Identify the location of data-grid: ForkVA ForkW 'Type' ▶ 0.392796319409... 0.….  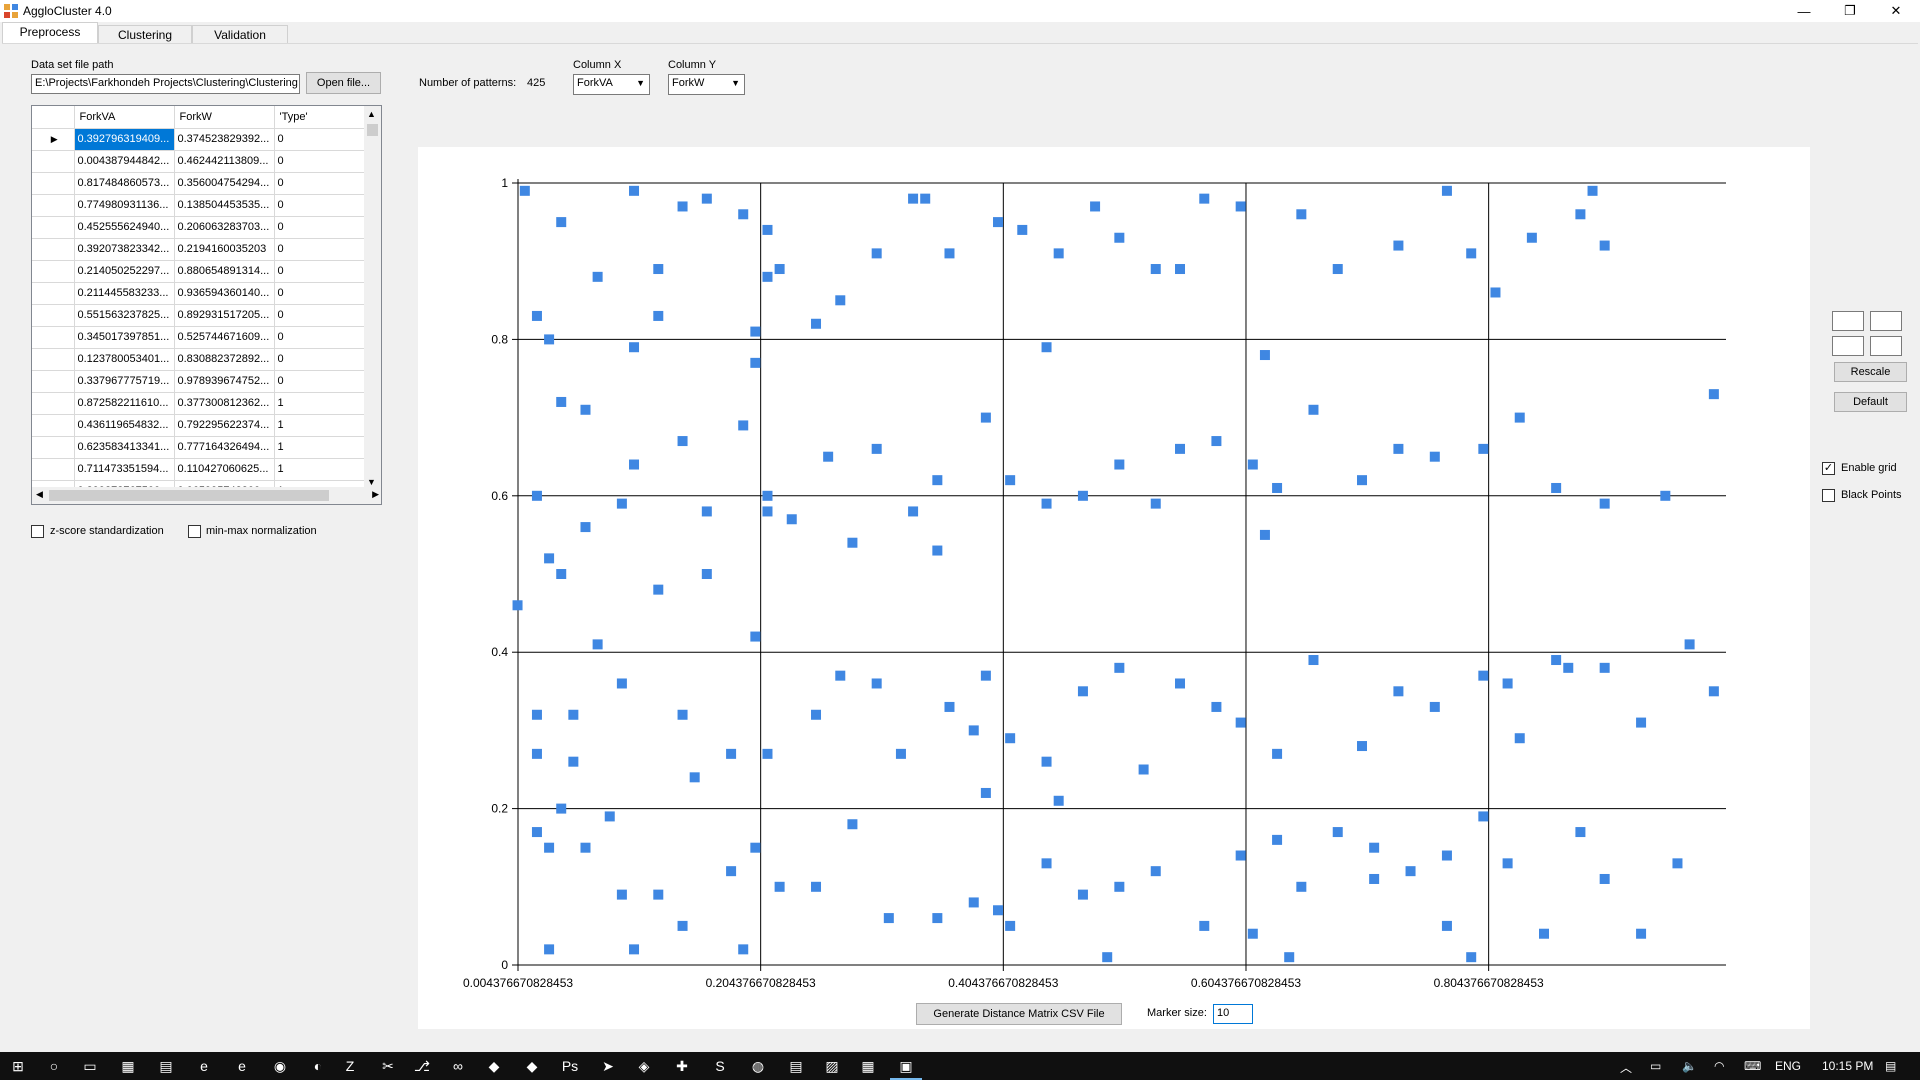
(206, 305).